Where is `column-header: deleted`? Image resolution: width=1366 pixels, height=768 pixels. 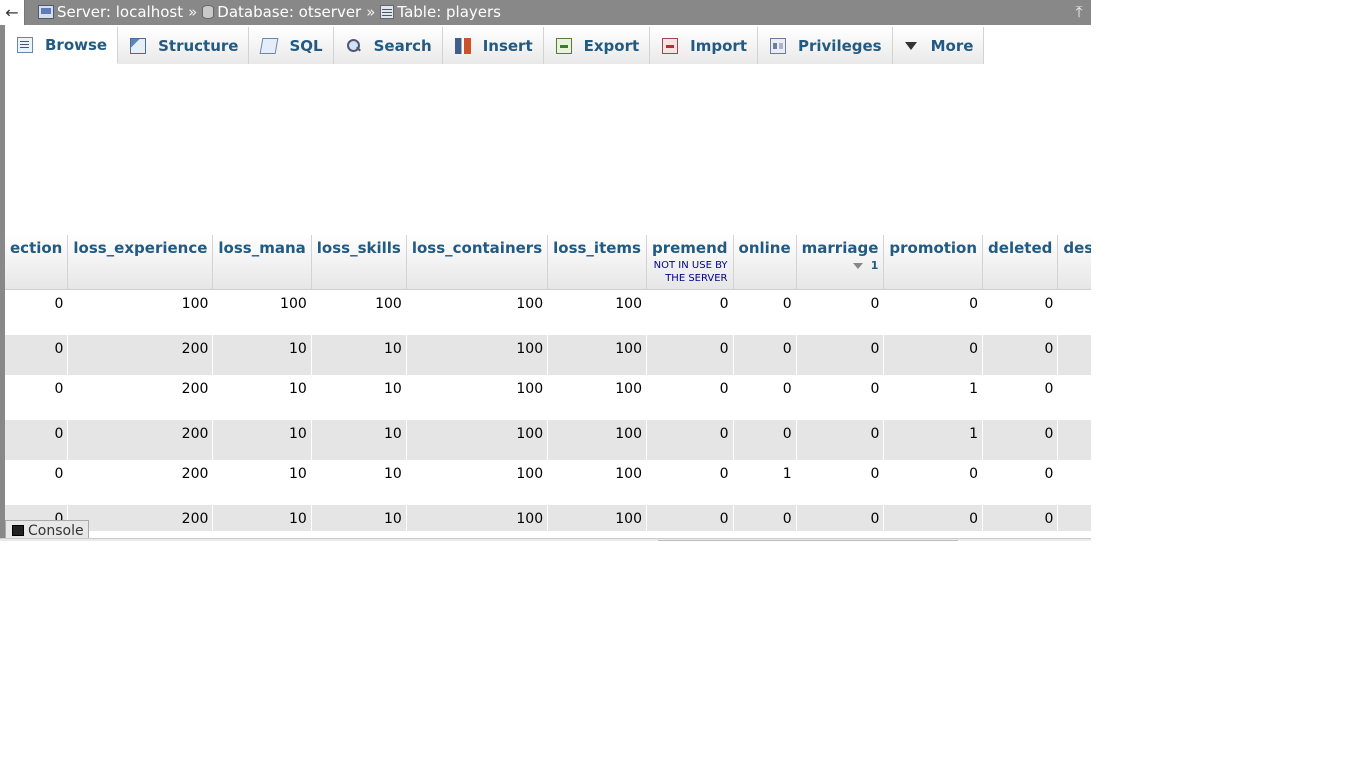
column-header: deleted is located at coordinates (1020, 262).